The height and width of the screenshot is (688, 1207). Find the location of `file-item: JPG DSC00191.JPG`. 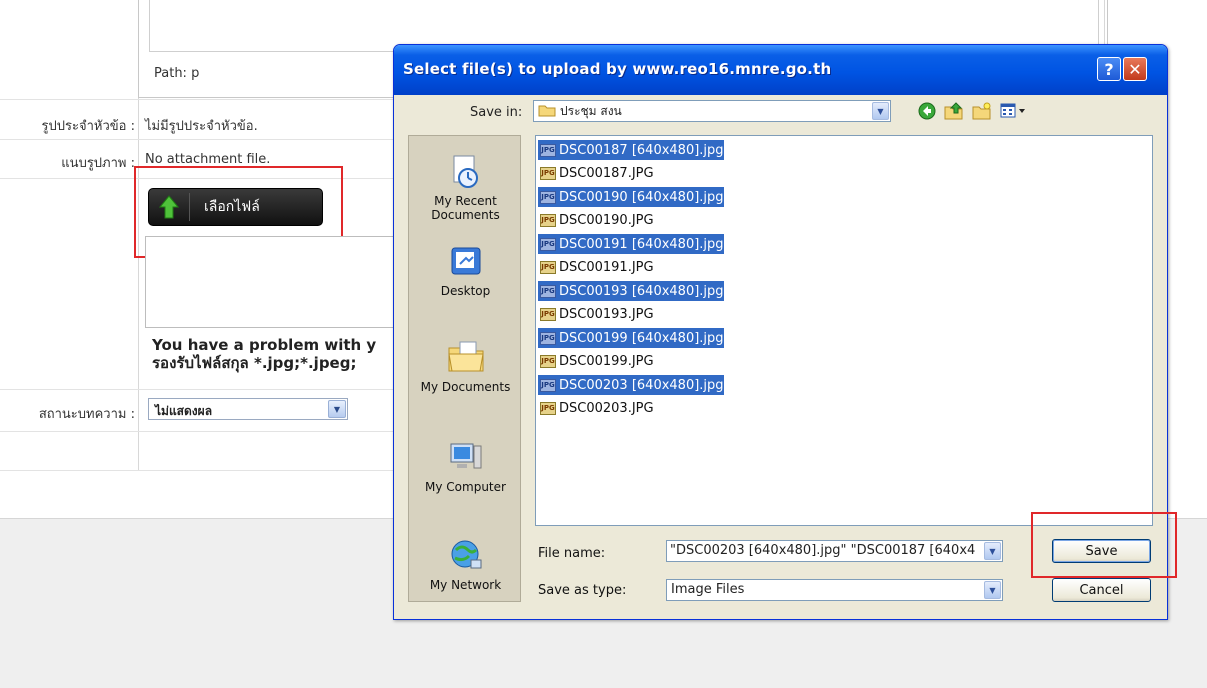

file-item: JPG DSC00191.JPG is located at coordinates (596, 267).